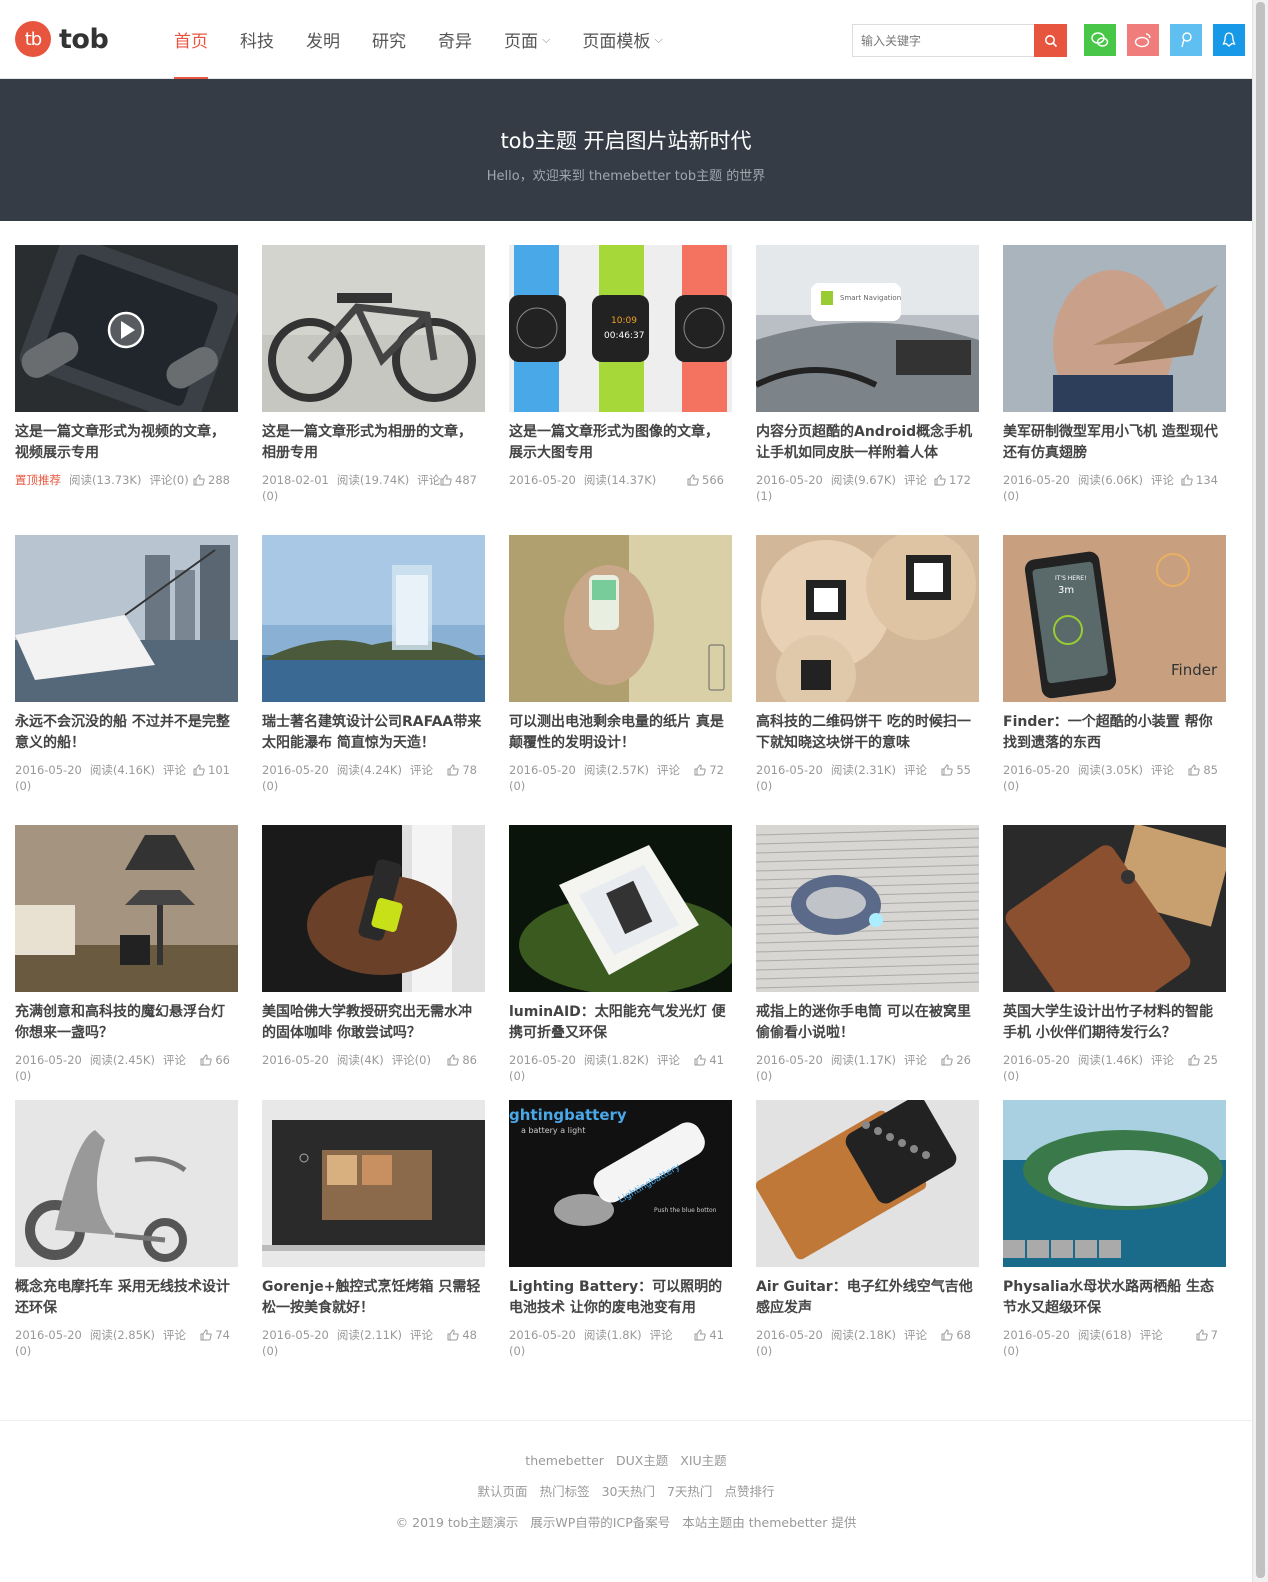 Image resolution: width=1268 pixels, height=1582 pixels. What do you see at coordinates (126, 443) in the screenshot?
I see `post-title: 这是一篇文章形式为视频的文章，视频展示专用` at bounding box center [126, 443].